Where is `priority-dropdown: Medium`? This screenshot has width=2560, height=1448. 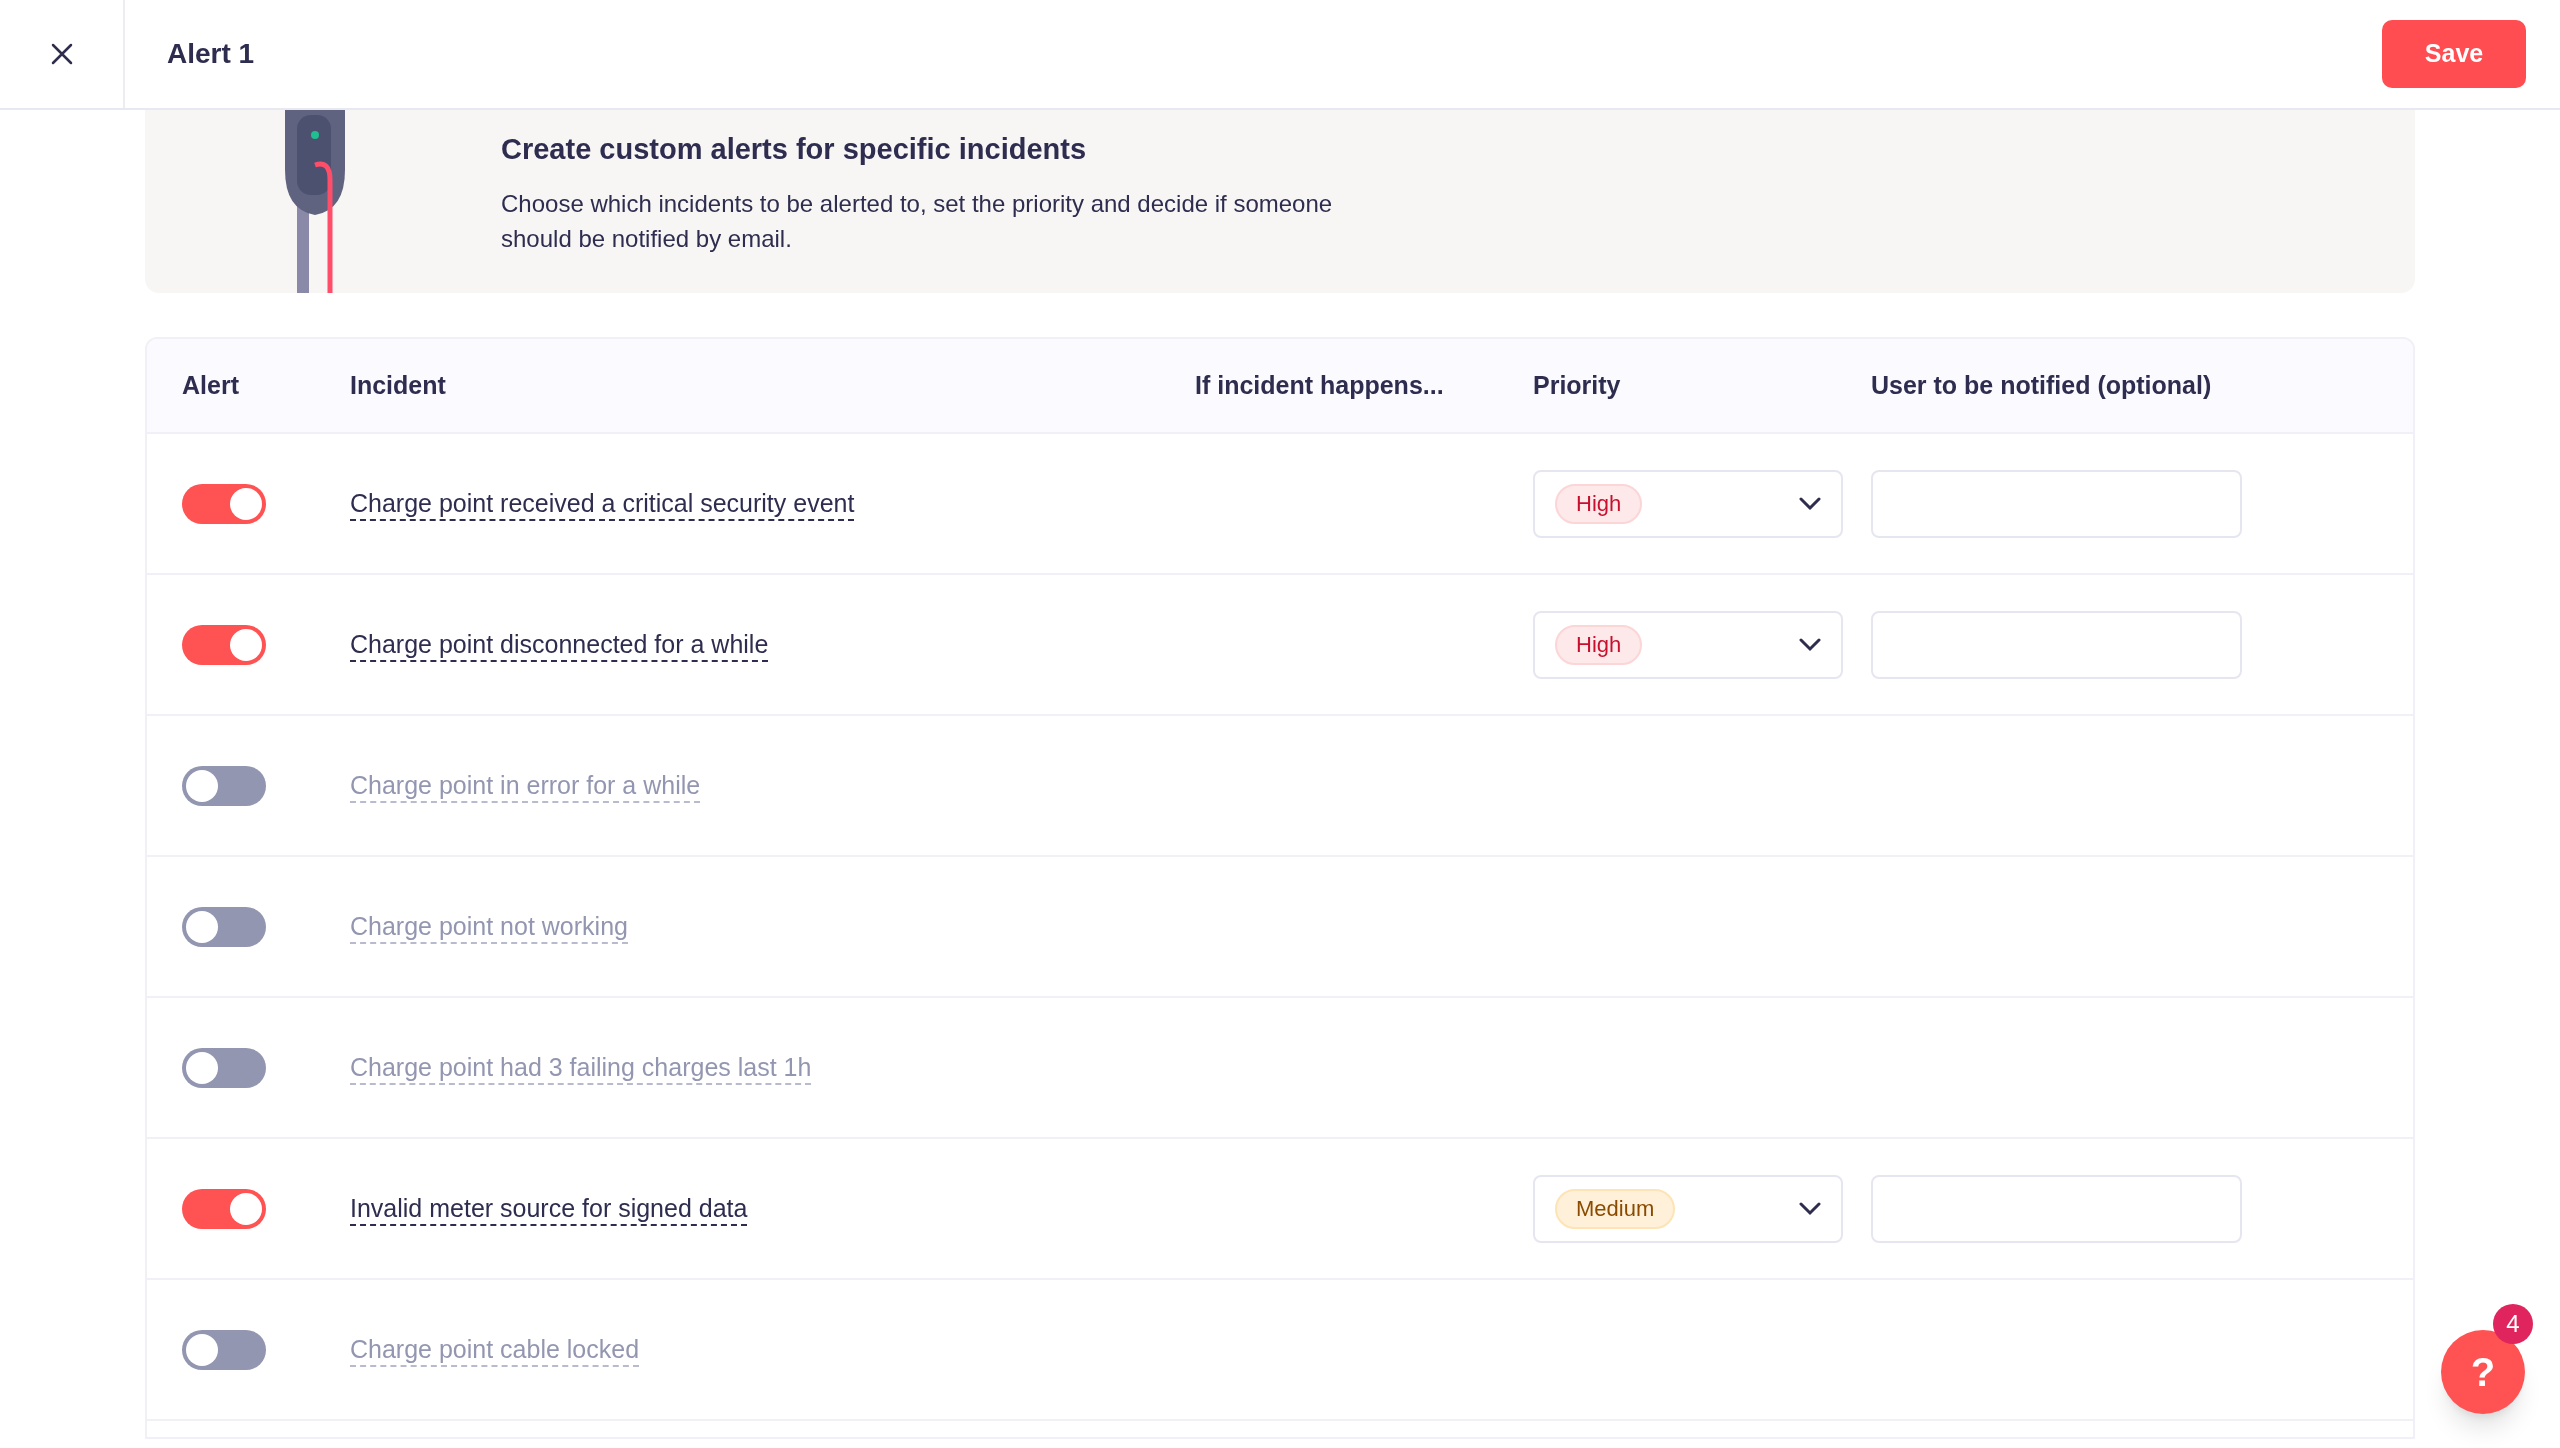
priority-dropdown: Medium is located at coordinates (1688, 1208).